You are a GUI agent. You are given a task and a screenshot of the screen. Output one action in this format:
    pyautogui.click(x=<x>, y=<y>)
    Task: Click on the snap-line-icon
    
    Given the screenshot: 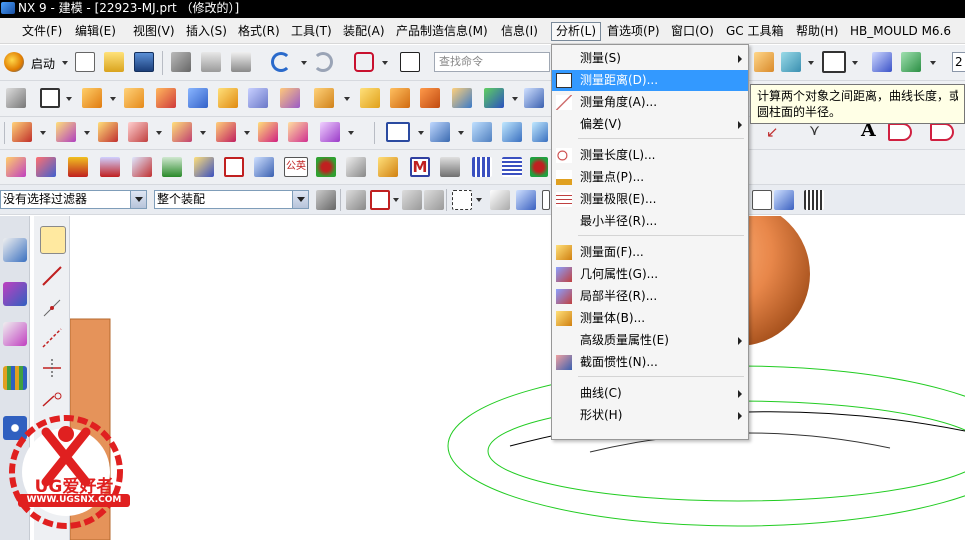 What is the action you would take?
    pyautogui.click(x=762, y=200)
    